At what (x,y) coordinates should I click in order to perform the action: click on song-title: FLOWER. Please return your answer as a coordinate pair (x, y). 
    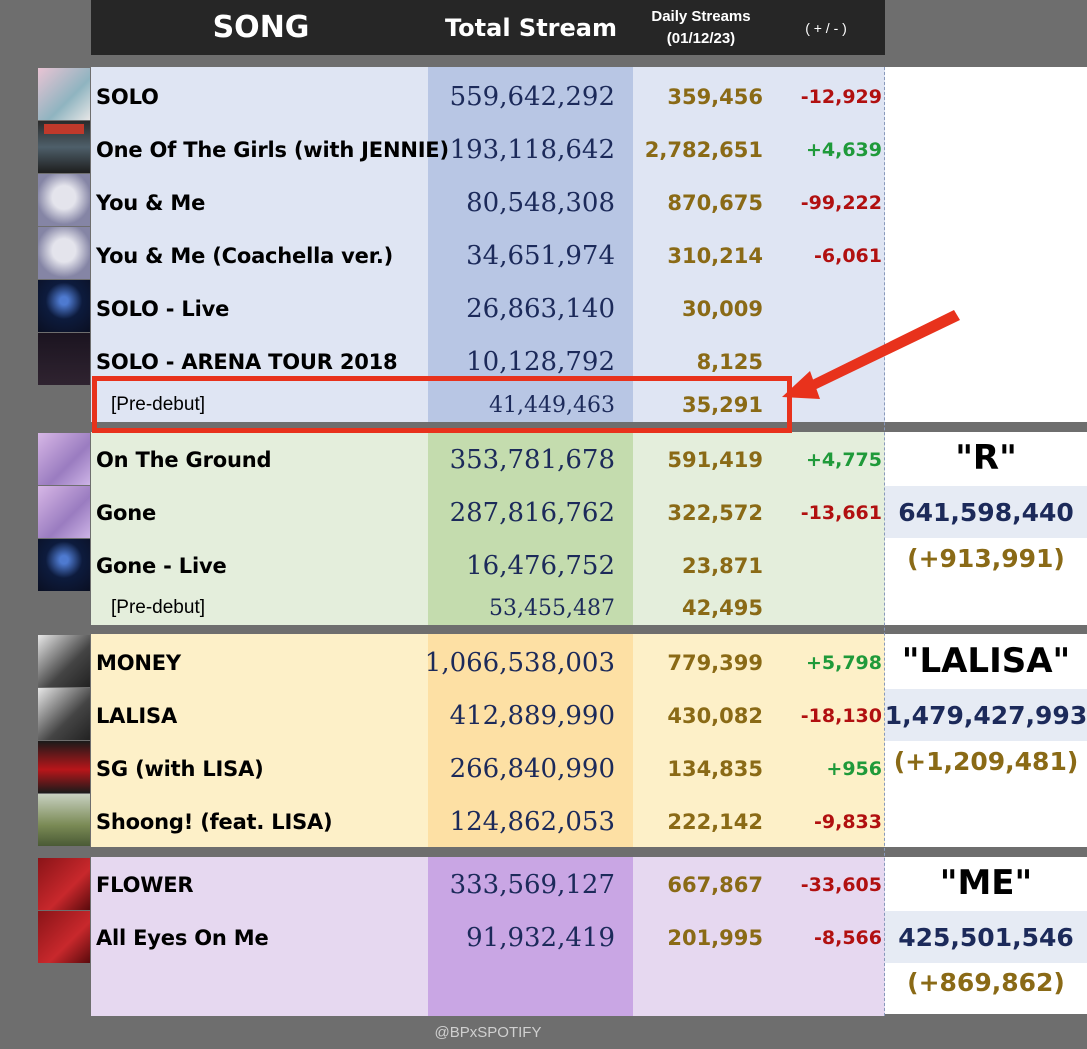
    Looking at the image, I should click on (145, 884).